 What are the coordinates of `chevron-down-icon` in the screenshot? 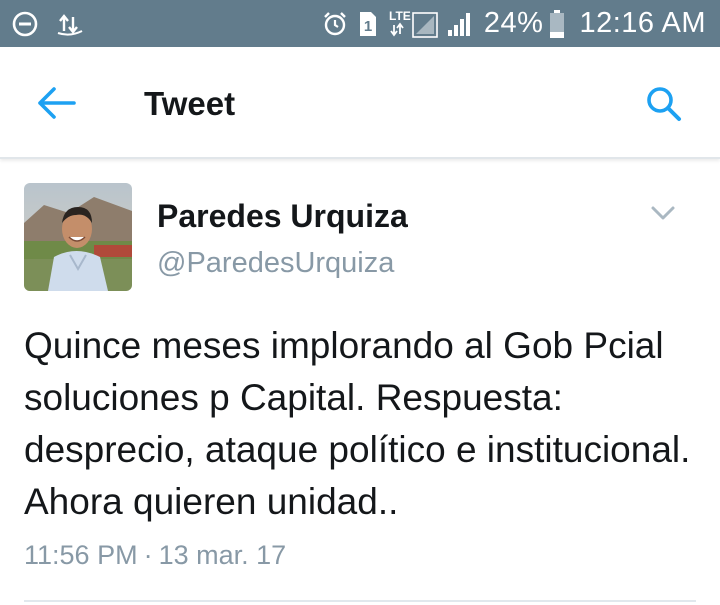 It's located at (663, 213).